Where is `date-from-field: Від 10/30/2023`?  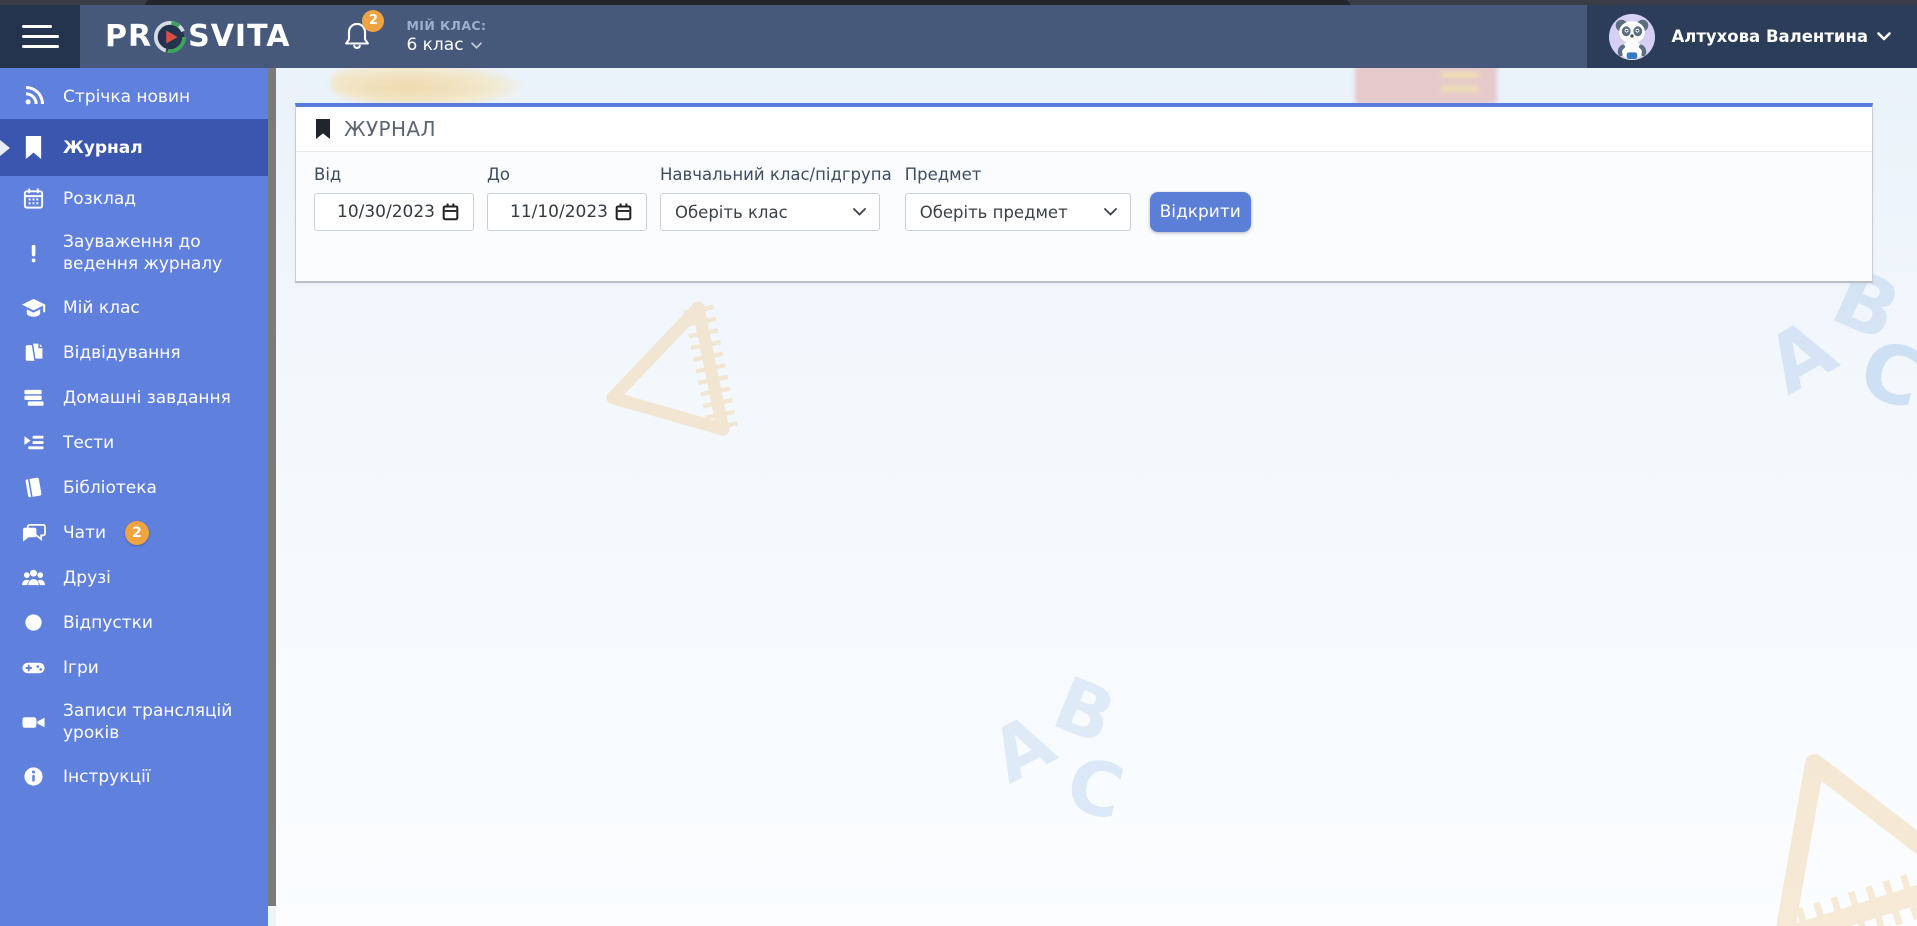
date-from-field: Від 10/30/2023 is located at coordinates (394, 198).